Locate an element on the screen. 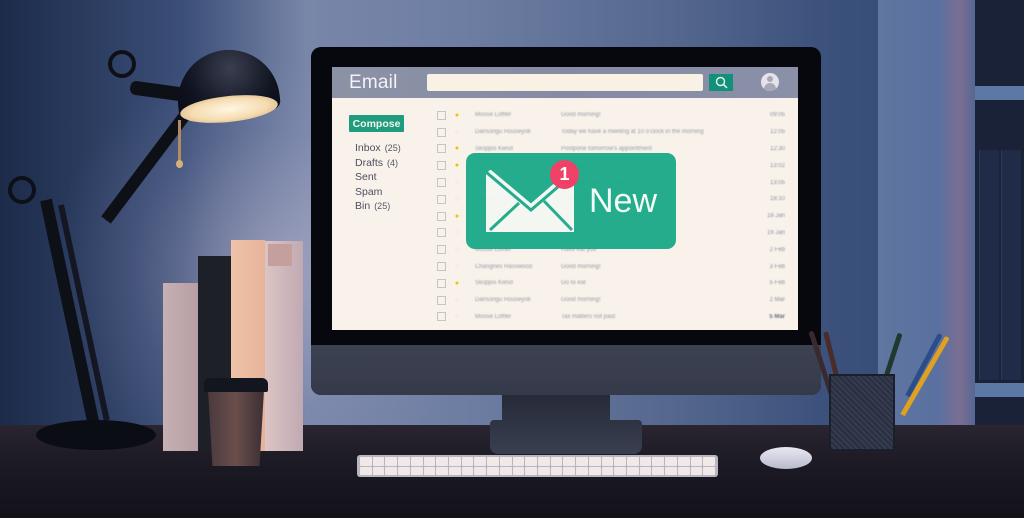  email-time: 2 Feb is located at coordinates (777, 249).